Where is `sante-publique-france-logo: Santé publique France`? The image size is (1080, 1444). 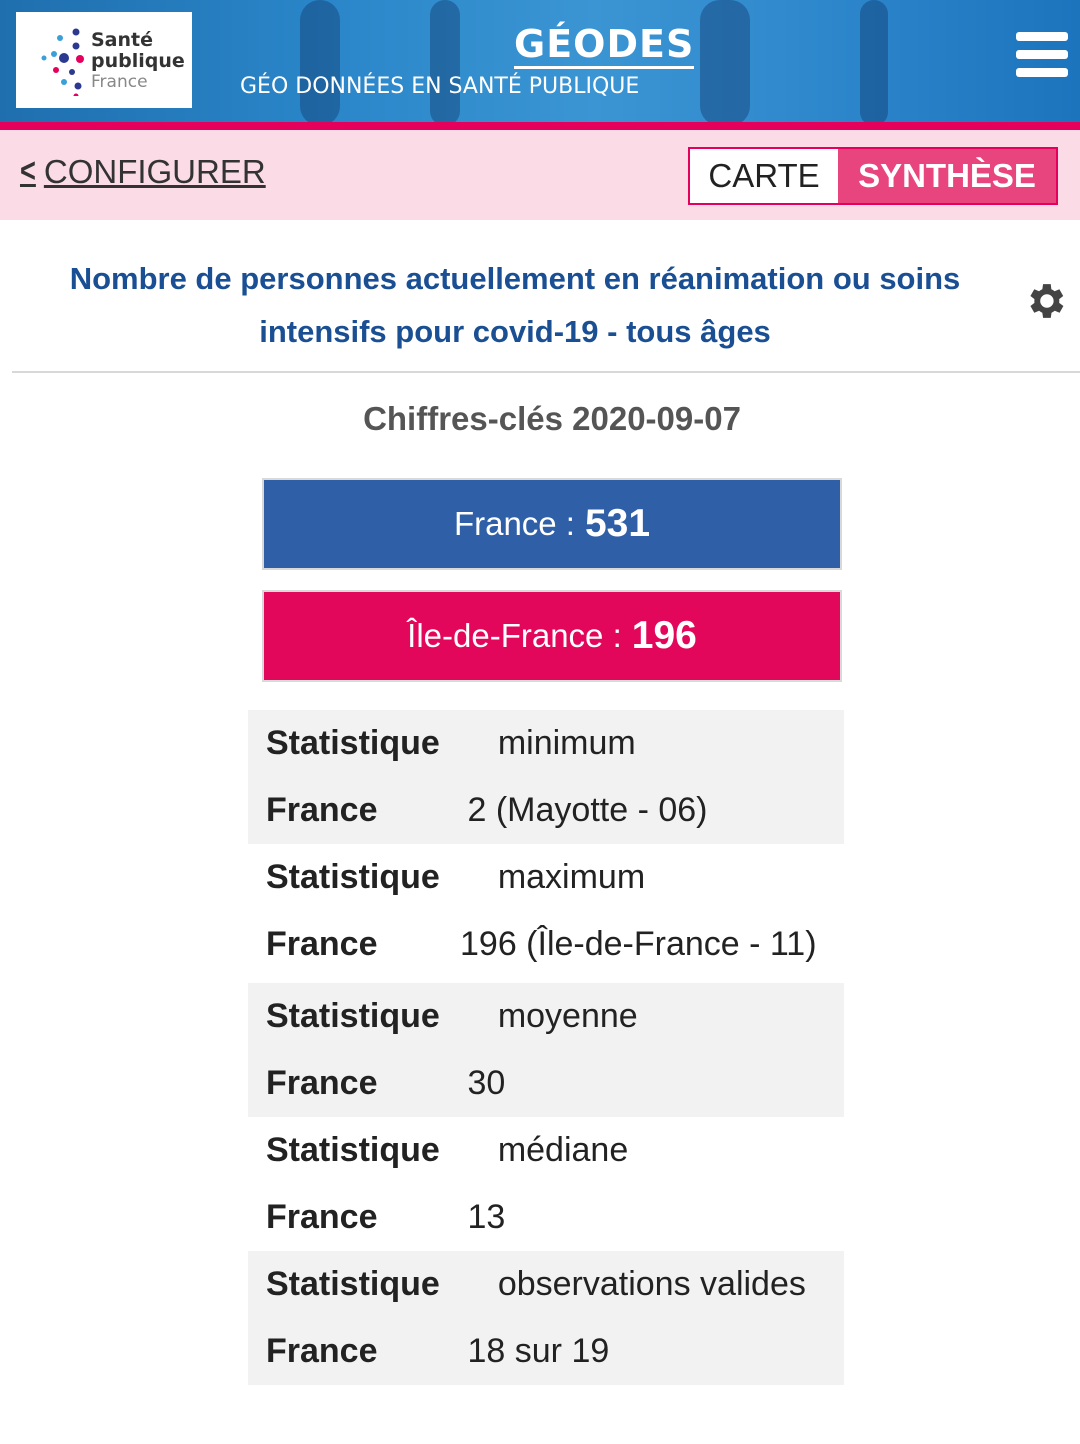 sante-publique-france-logo: Santé publique France is located at coordinates (104, 60).